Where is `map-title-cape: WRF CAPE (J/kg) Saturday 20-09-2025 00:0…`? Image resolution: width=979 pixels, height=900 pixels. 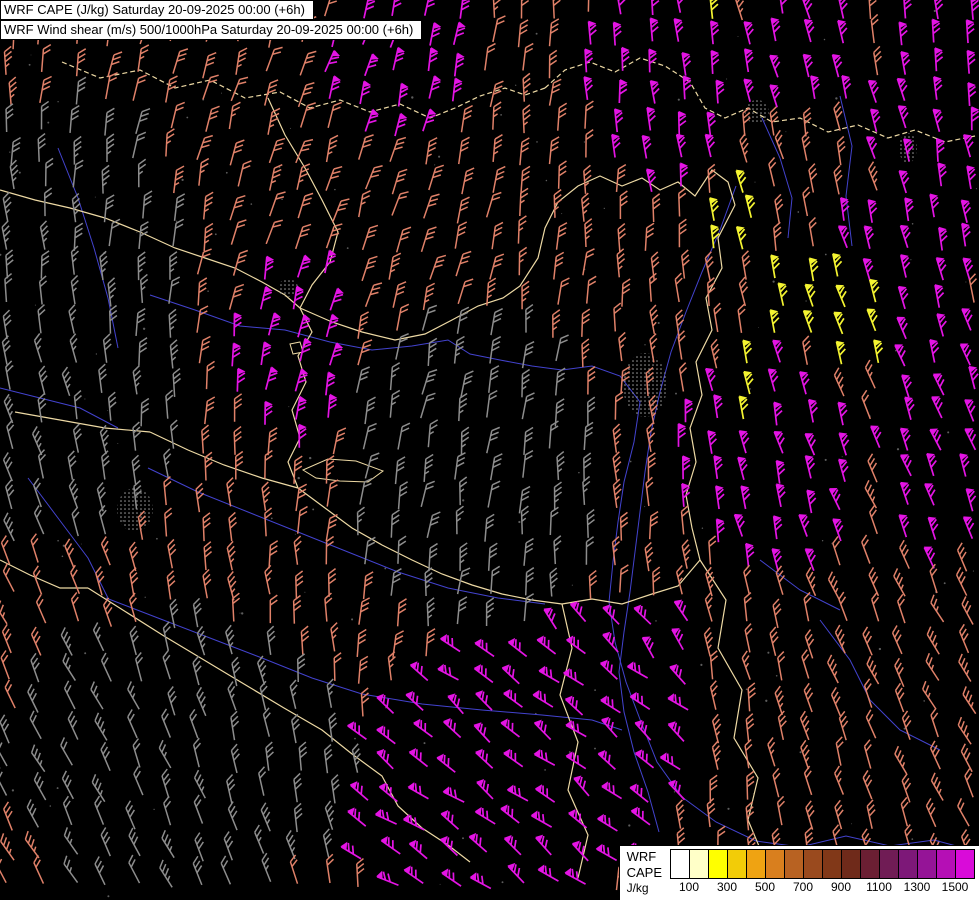 map-title-cape: WRF CAPE (J/kg) Saturday 20-09-2025 00:0… is located at coordinates (157, 10).